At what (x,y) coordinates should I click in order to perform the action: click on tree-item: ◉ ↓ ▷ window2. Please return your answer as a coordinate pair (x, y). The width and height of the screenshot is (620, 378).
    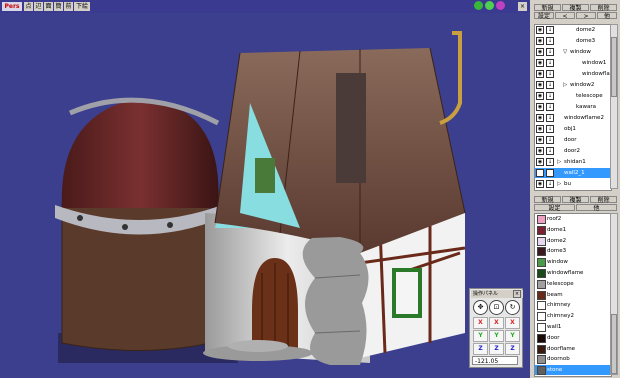
    Looking at the image, I should click on (573, 85).